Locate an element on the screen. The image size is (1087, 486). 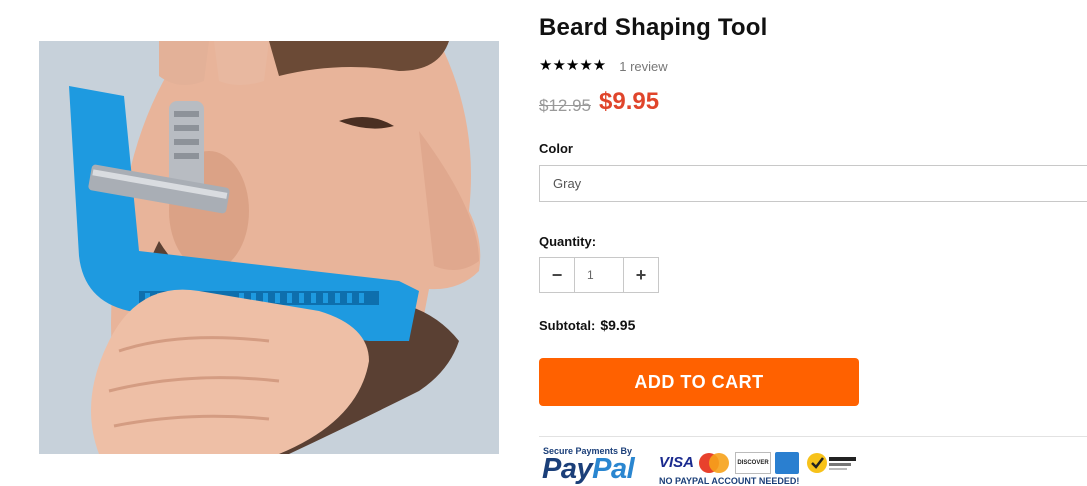
discover-logo: DISCOVER is located at coordinates (753, 463).